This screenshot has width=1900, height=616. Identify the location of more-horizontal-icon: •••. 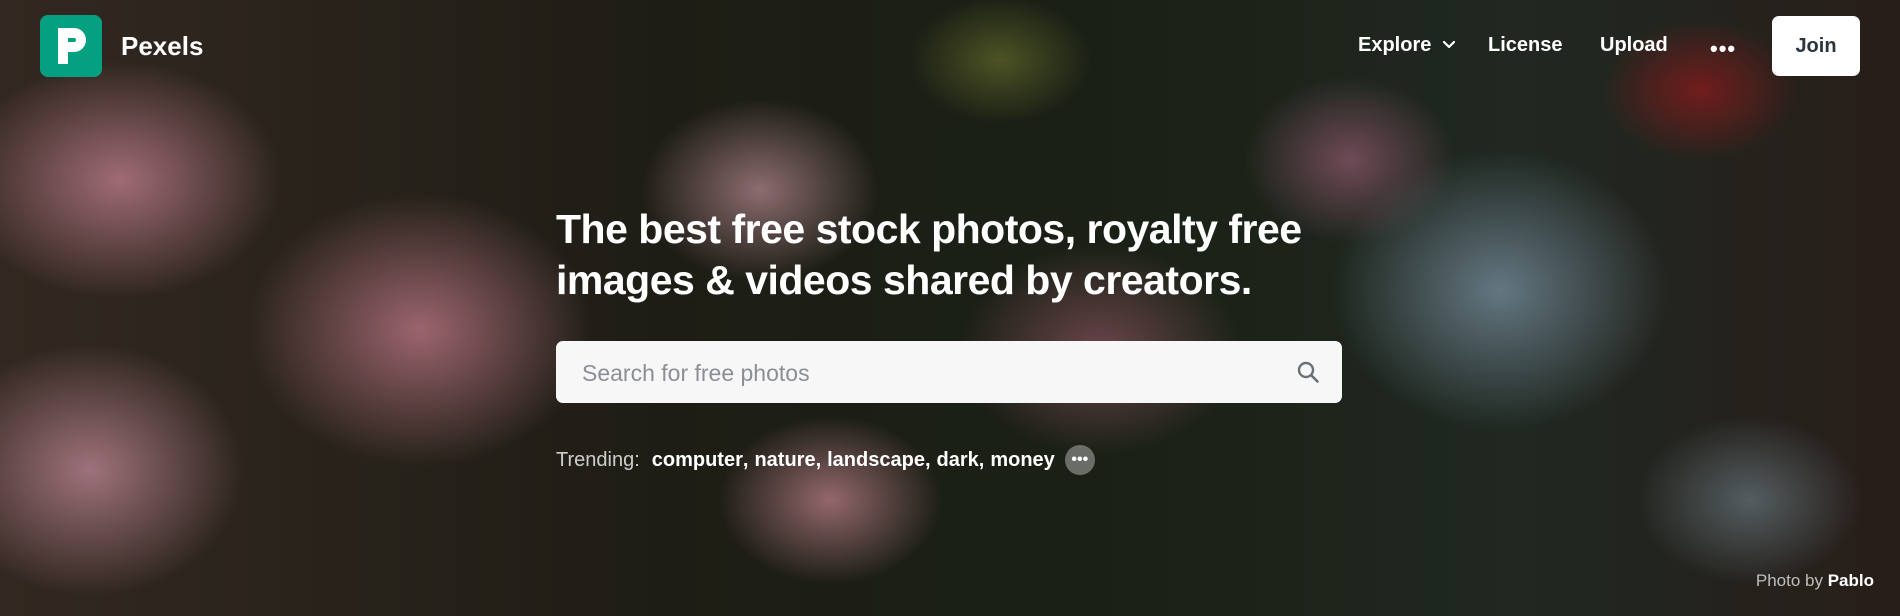
(1723, 49).